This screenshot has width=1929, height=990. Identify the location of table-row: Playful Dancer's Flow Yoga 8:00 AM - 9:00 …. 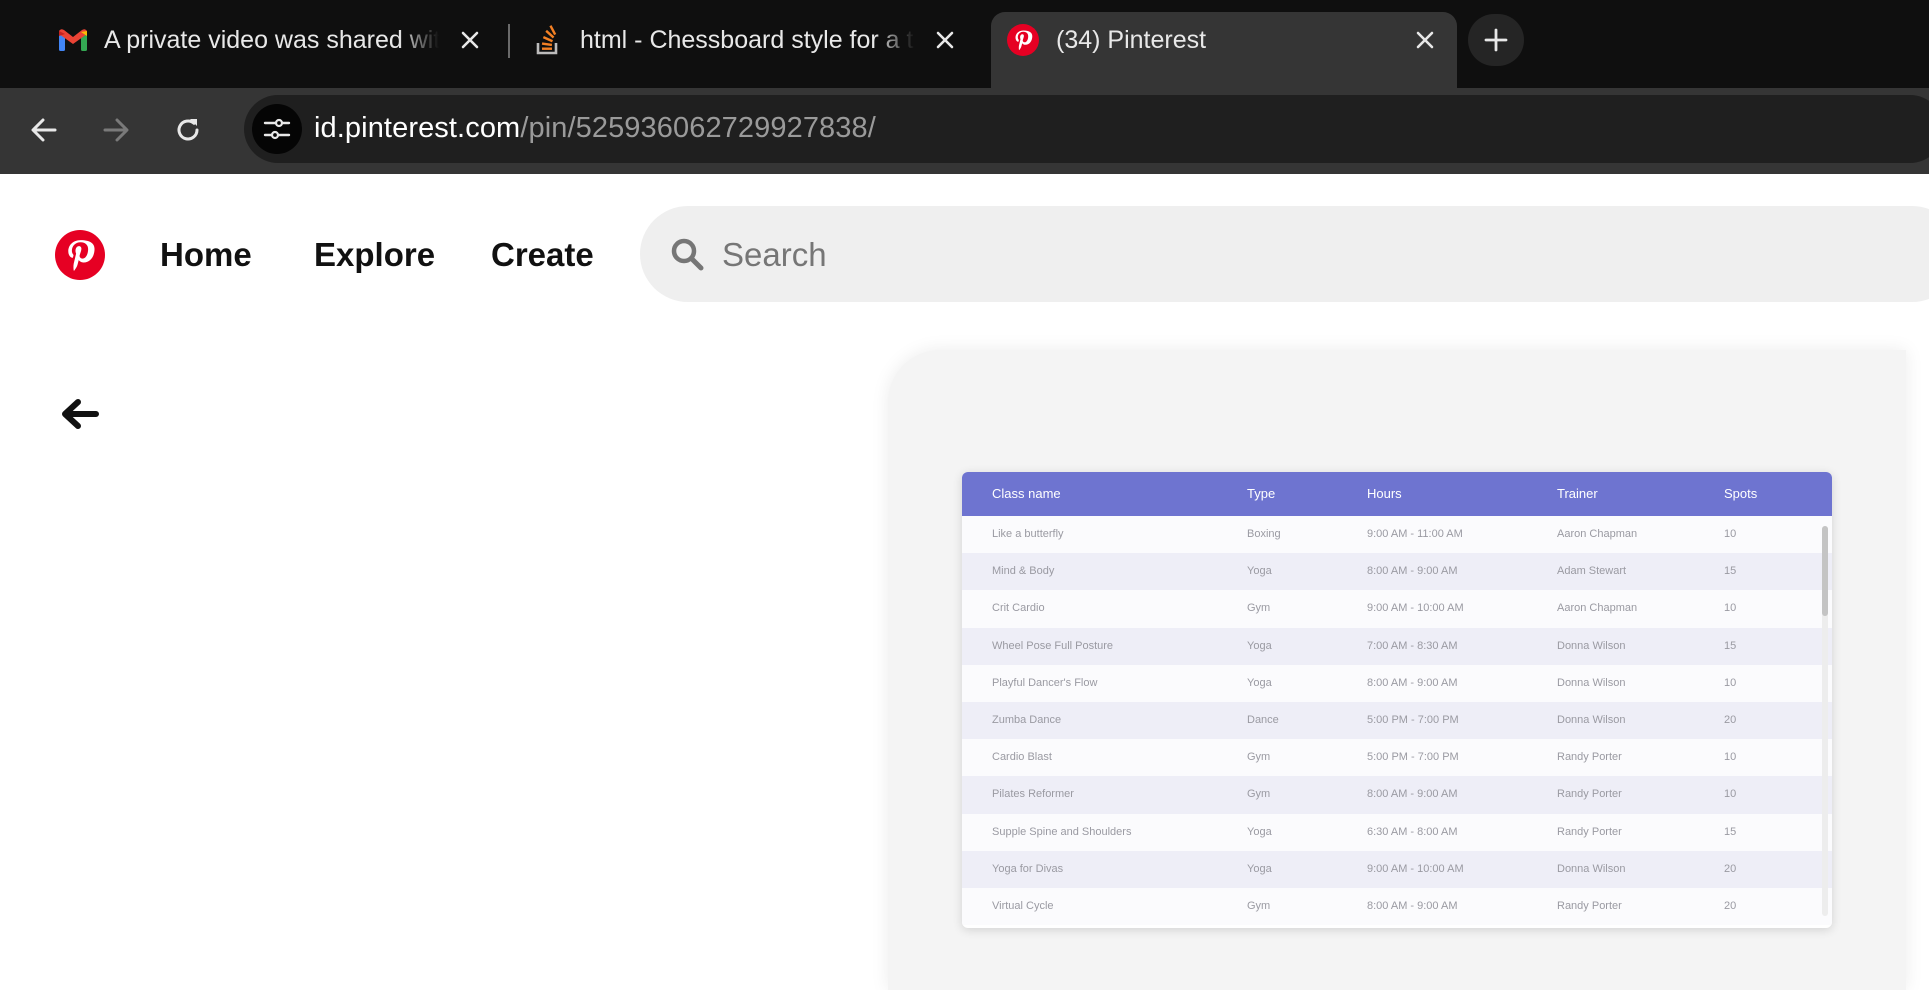
(1397, 683).